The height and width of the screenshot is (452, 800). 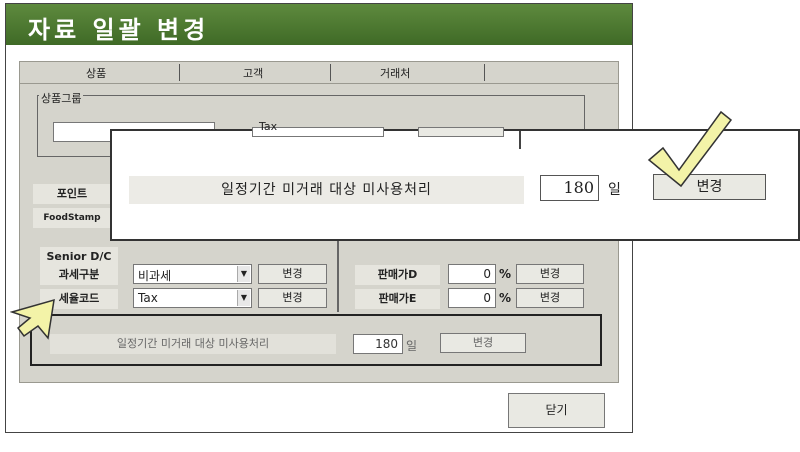 I want to click on point-label: 포인트, so click(x=72, y=194).